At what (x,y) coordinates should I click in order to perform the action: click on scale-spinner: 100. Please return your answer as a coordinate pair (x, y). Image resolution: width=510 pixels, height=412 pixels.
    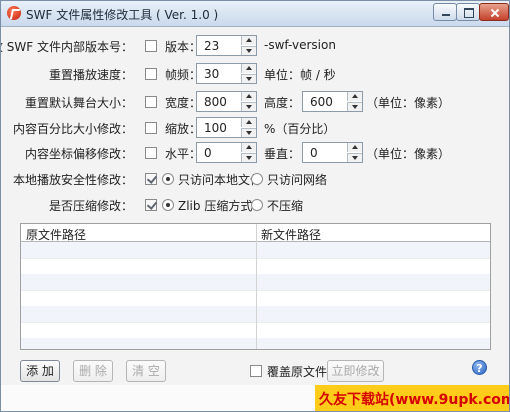
    Looking at the image, I should click on (226, 127).